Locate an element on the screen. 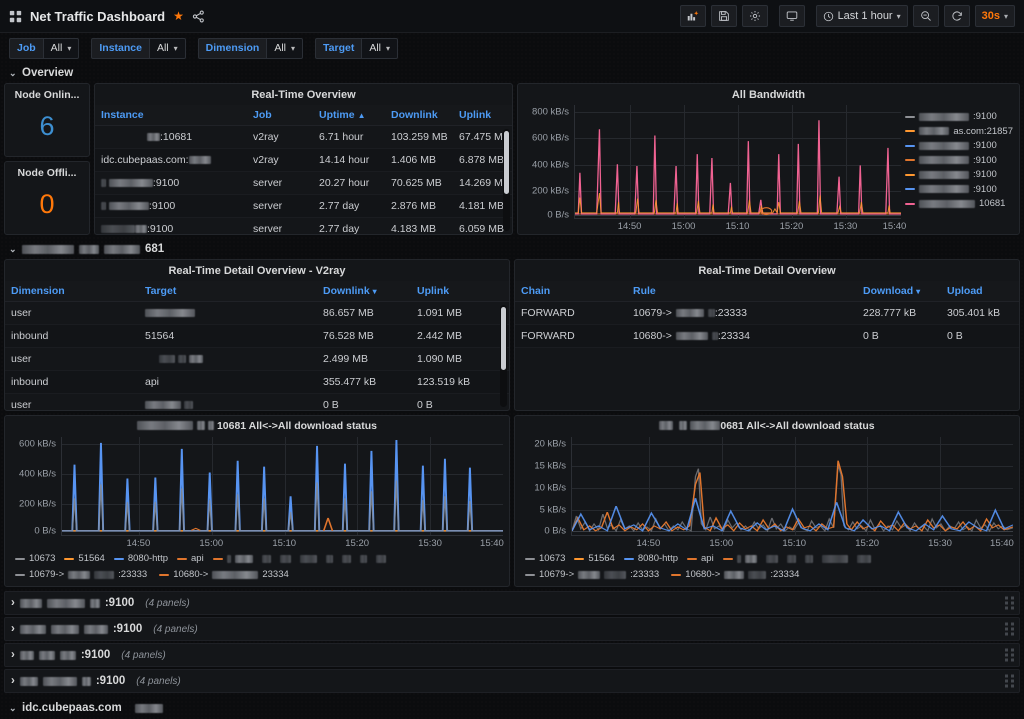  row-header-collapsed-4: › :9100 (4 panels) is located at coordinates (512, 681).